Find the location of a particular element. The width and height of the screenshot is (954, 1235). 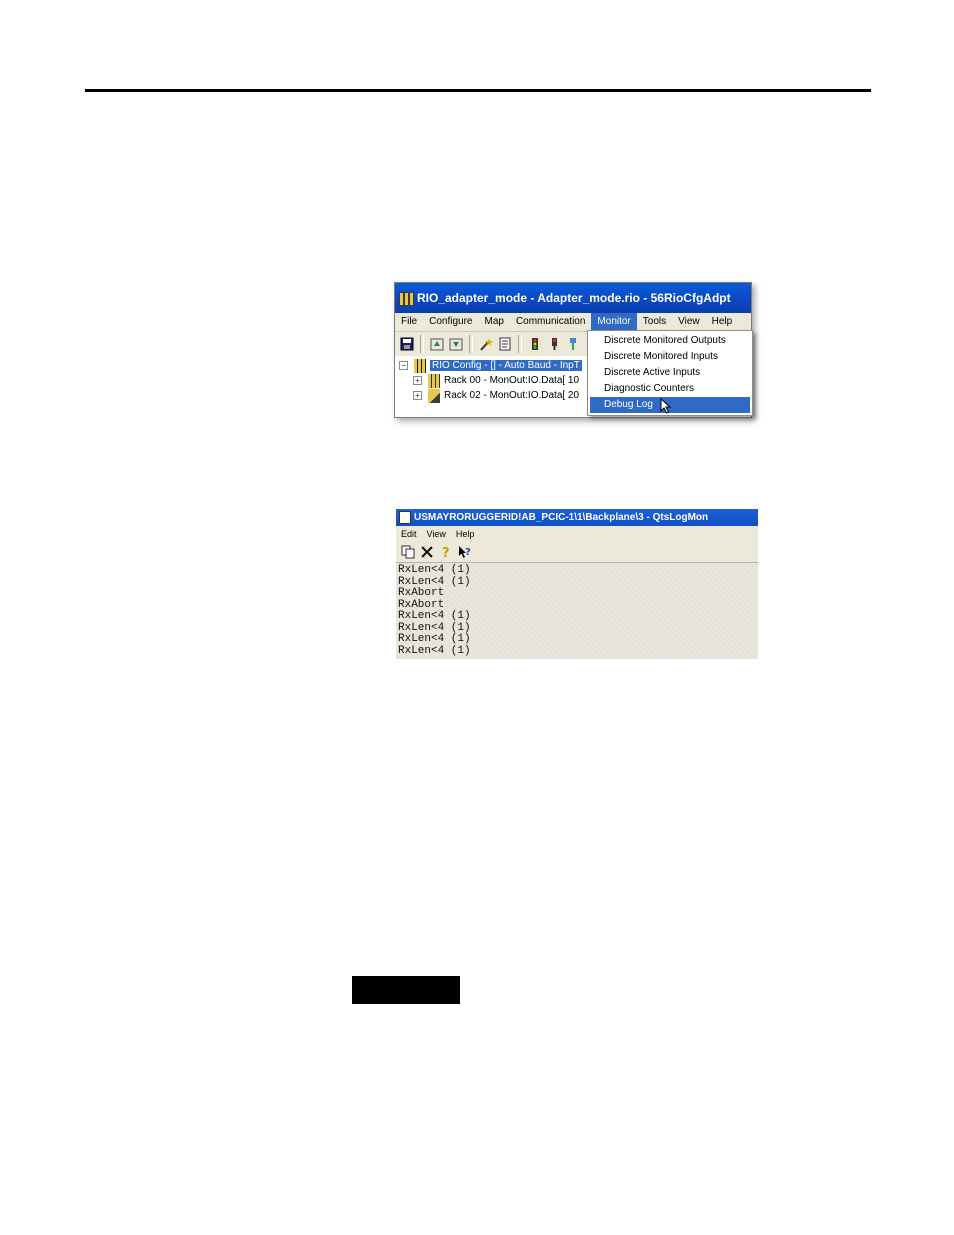

copy-icon is located at coordinates (408, 552).